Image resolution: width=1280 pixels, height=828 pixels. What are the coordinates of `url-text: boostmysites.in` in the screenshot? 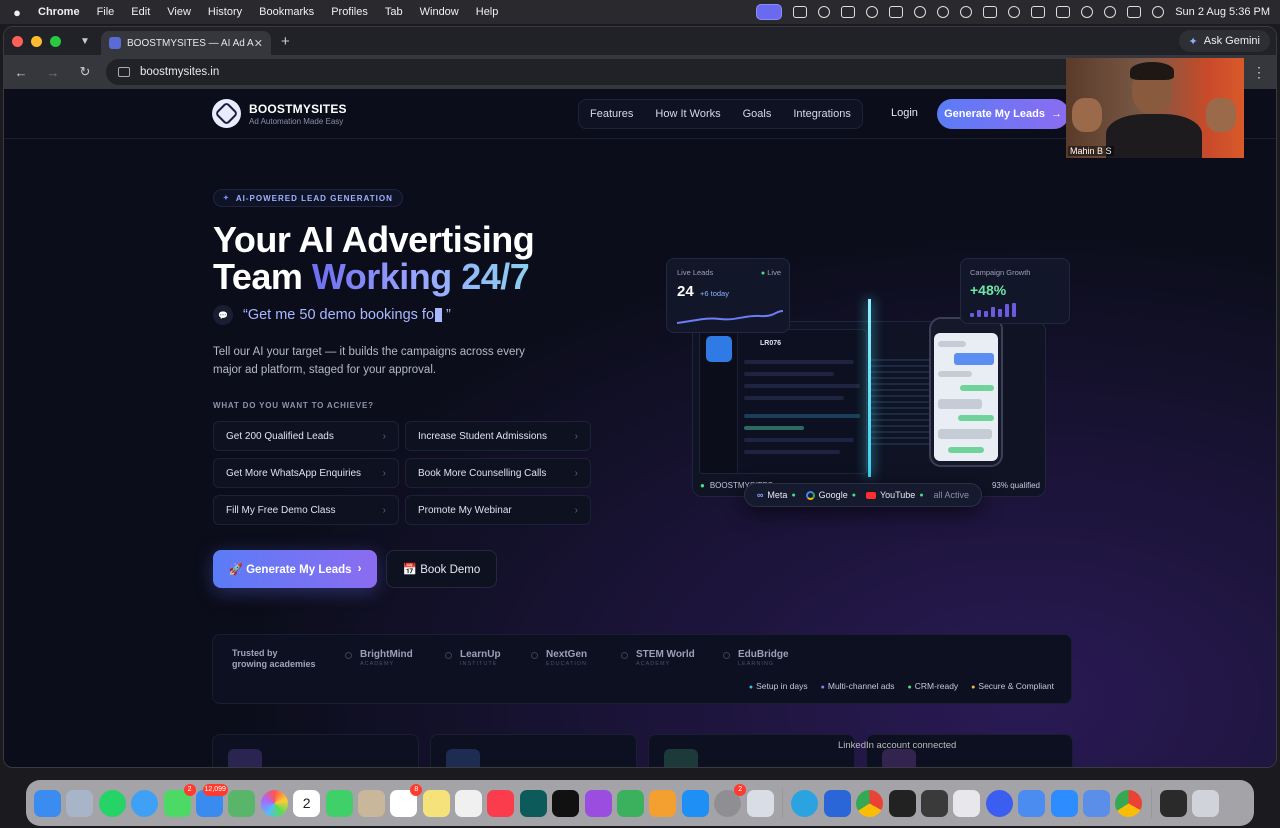 It's located at (670, 72).